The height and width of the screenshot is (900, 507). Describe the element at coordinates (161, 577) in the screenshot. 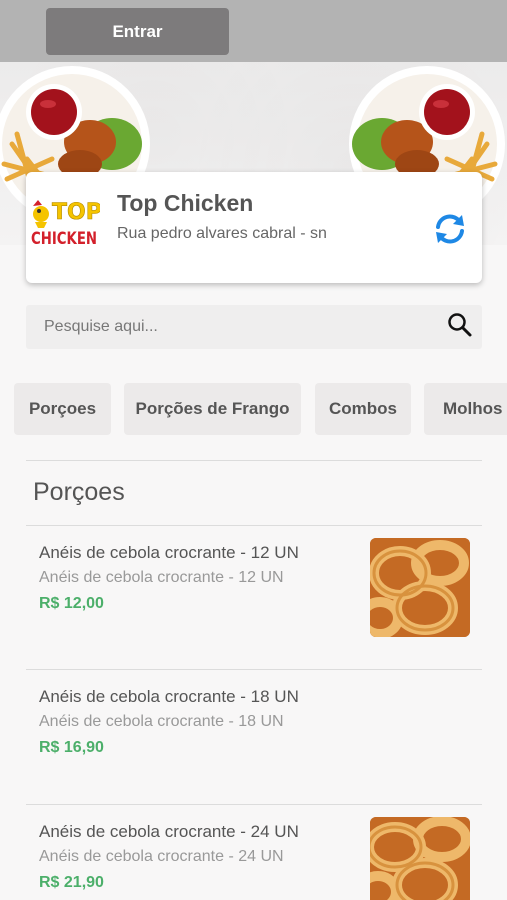

I see `product-description: Anéis de cebola crocrante - 12 UN` at that location.